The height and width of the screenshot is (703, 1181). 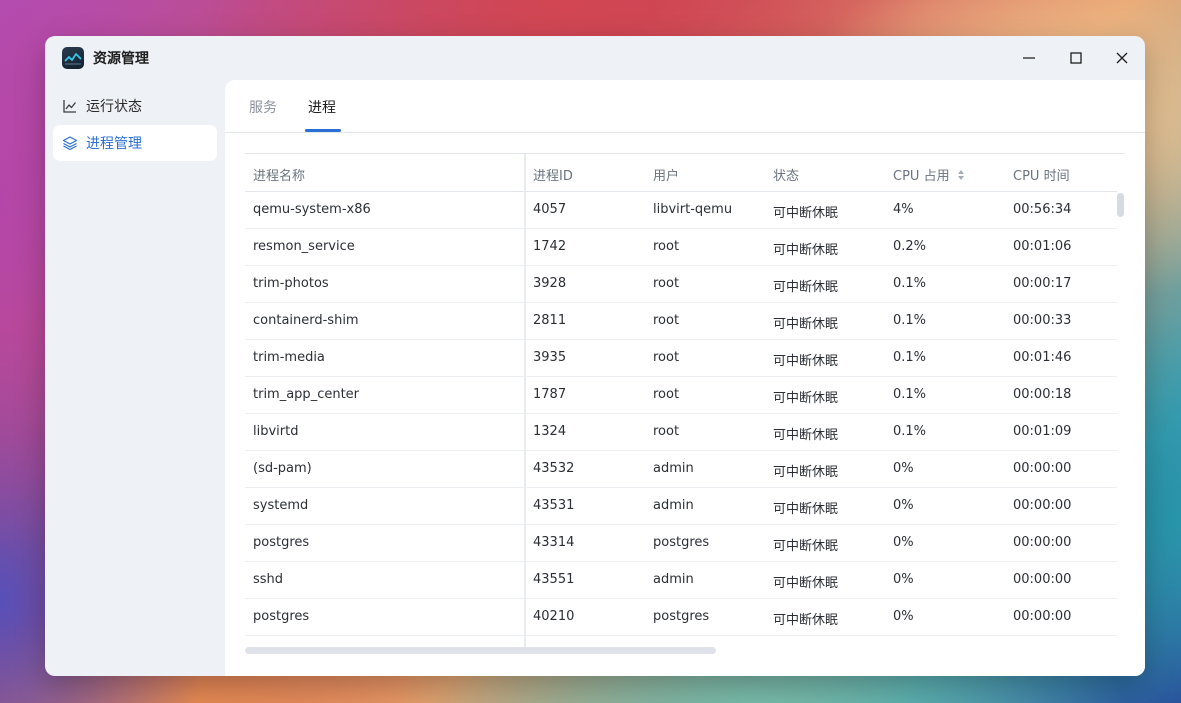 I want to click on cell-cpu-usage: 0.2%, so click(x=910, y=246).